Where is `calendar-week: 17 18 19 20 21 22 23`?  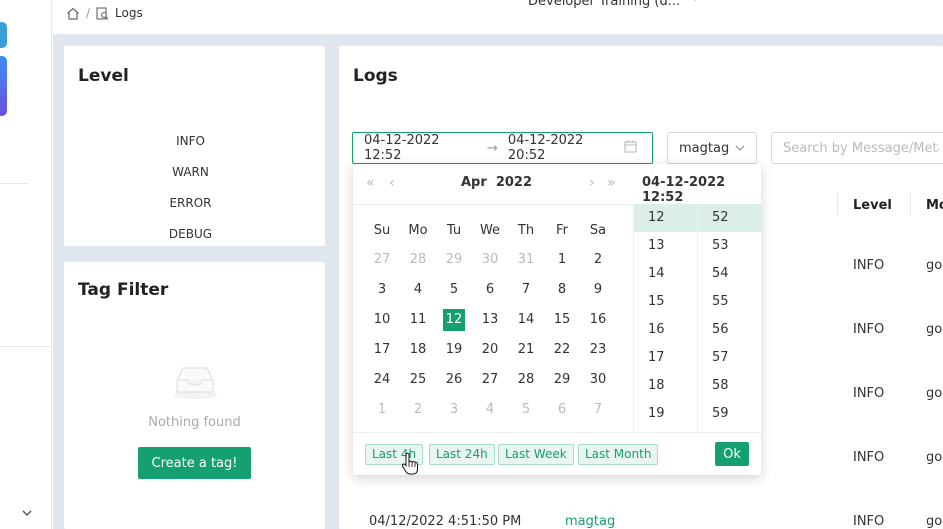
calendar-week: 17 18 19 20 21 22 23 is located at coordinates (490, 350).